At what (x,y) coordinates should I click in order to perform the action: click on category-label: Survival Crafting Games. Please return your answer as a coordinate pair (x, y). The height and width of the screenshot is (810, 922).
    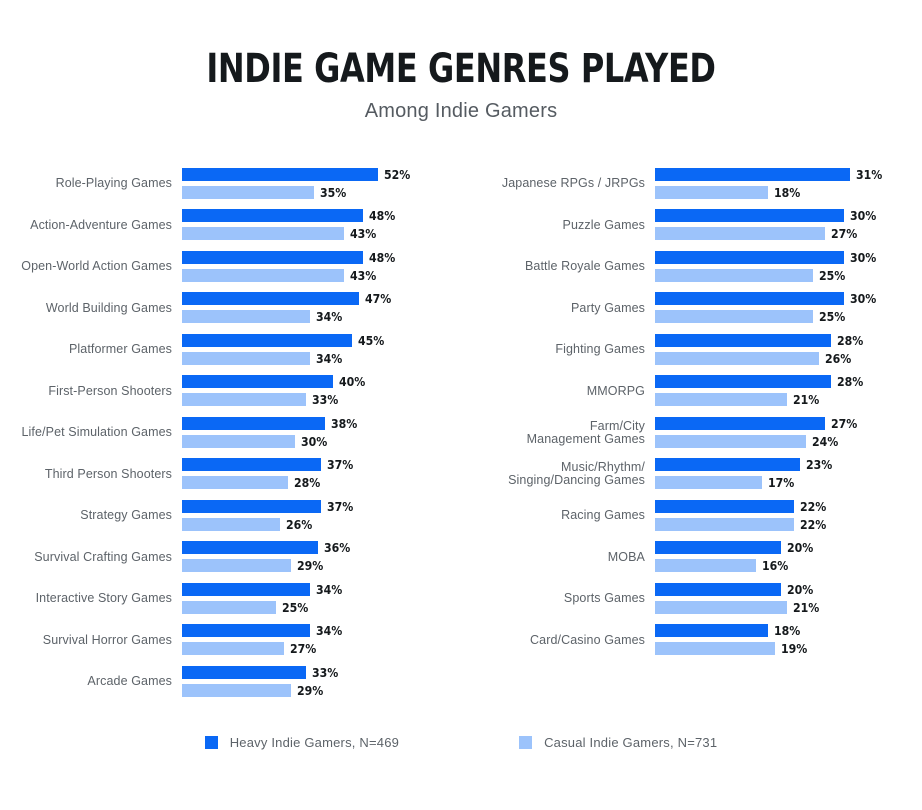
    Looking at the image, I should click on (103, 556).